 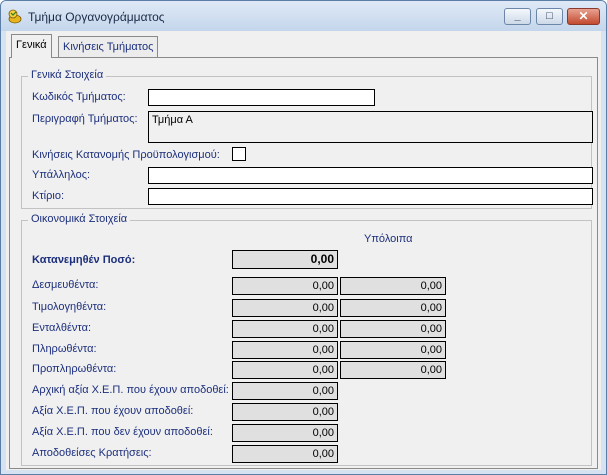 What do you see at coordinates (31, 46) in the screenshot?
I see `tab-general: Γενικά` at bounding box center [31, 46].